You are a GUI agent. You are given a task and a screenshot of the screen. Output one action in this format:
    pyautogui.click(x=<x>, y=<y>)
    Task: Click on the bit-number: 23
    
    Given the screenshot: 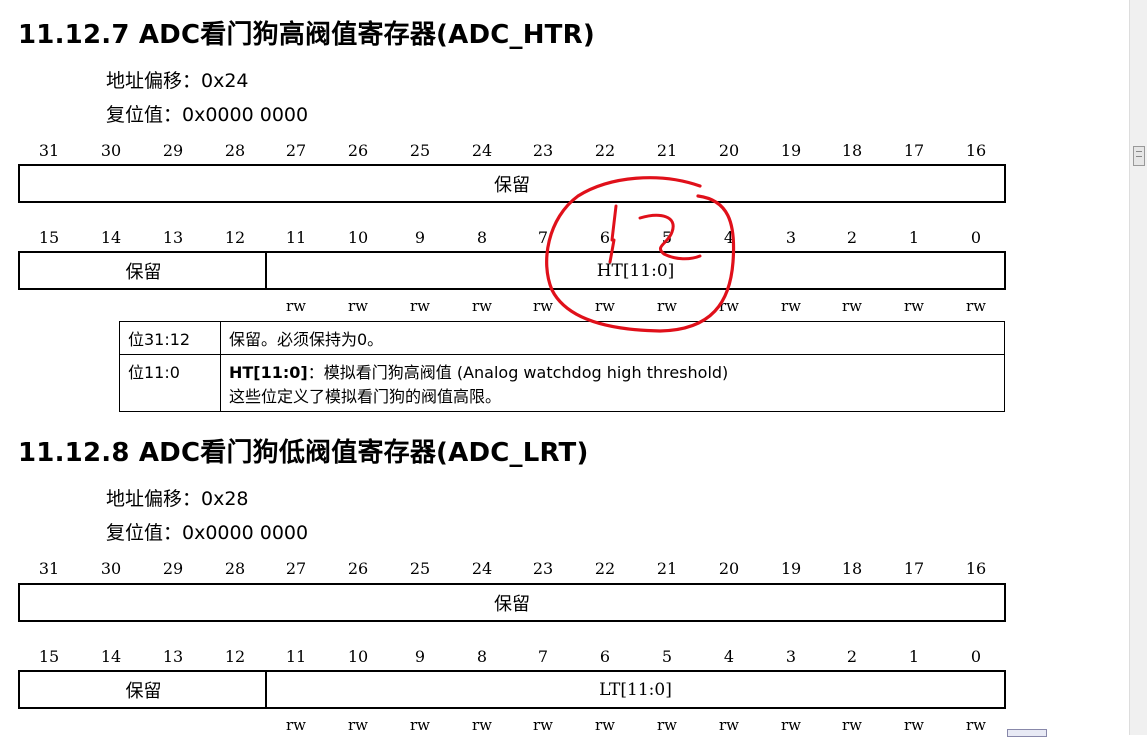 What is the action you would take?
    pyautogui.click(x=543, y=150)
    